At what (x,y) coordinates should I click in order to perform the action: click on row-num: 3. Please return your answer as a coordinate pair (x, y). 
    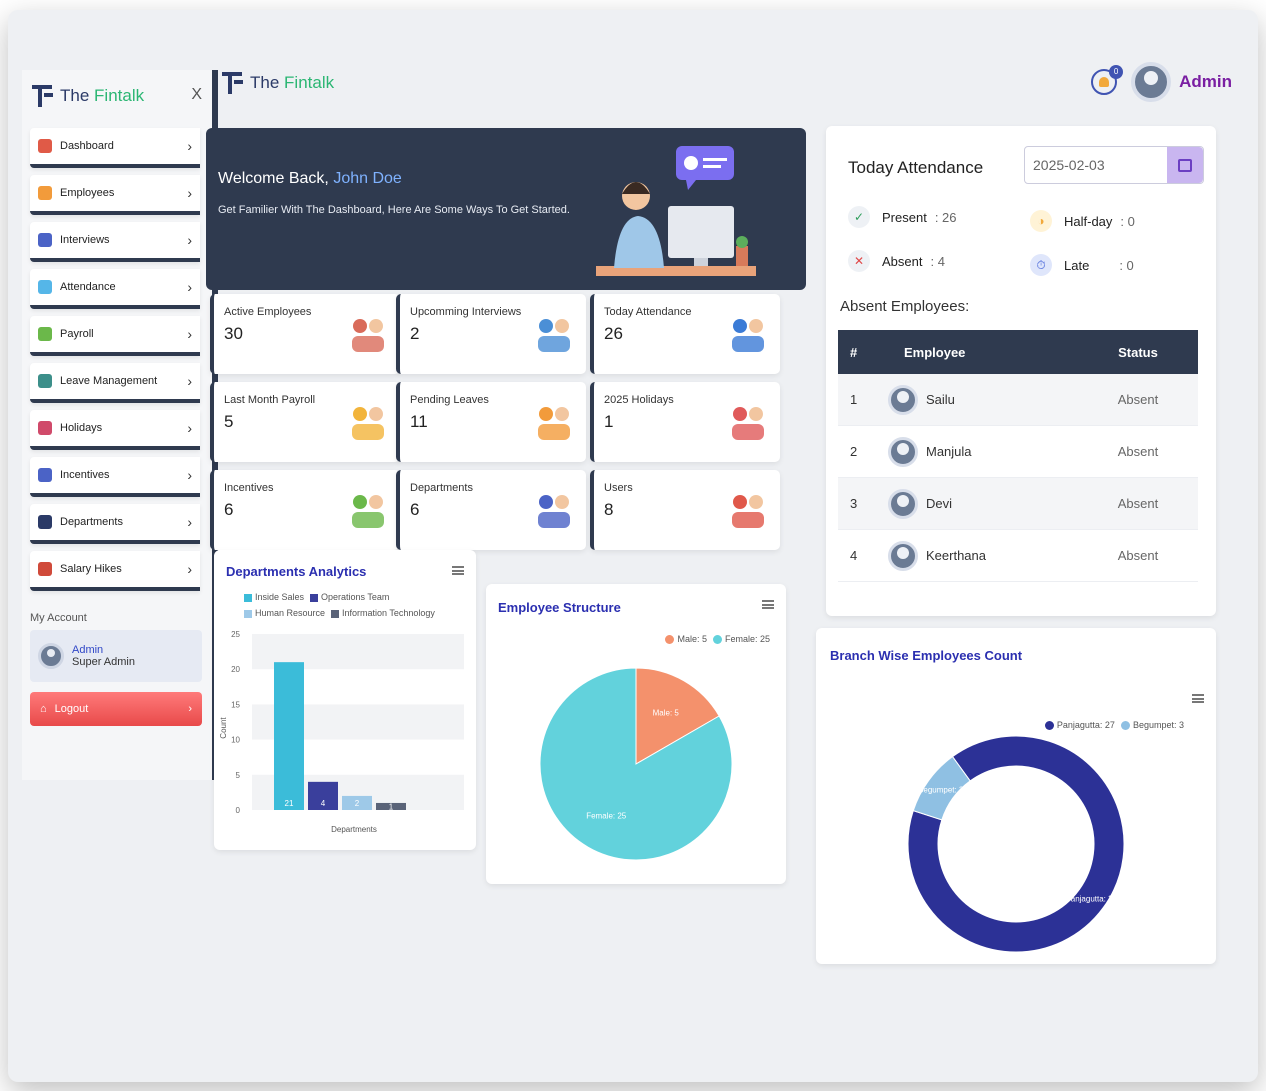
    Looking at the image, I should click on (854, 503).